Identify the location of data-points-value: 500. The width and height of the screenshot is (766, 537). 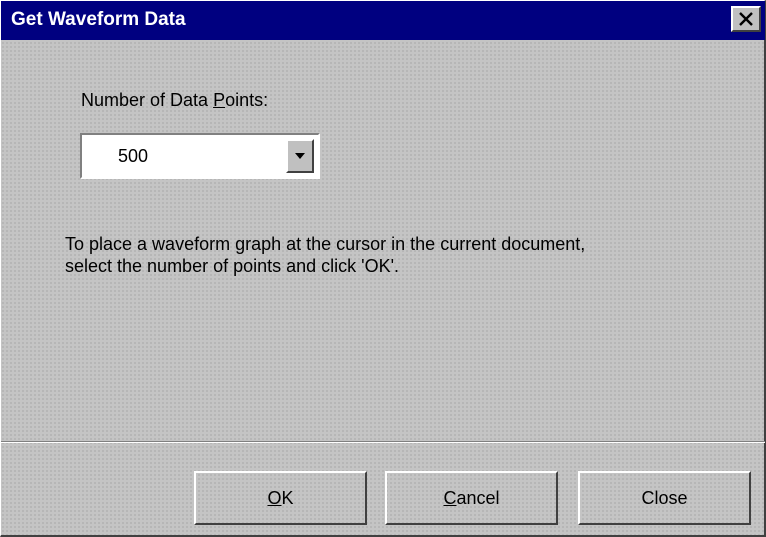
(133, 156).